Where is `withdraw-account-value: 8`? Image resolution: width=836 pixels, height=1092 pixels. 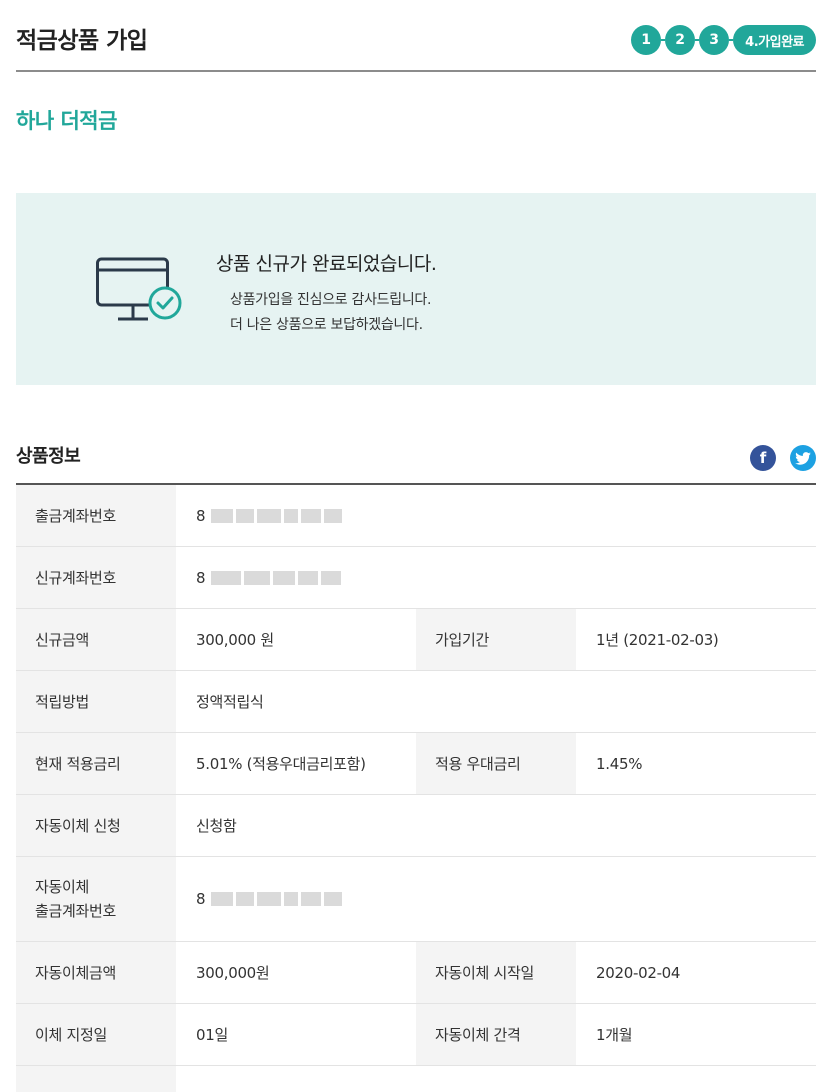
withdraw-account-value: 8 is located at coordinates (496, 515).